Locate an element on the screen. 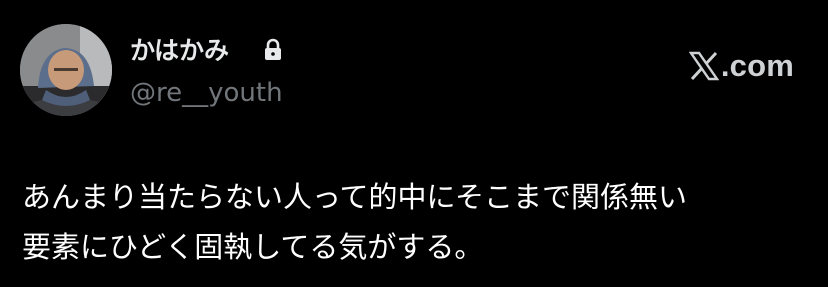 The height and width of the screenshot is (287, 828). brand-watermark: .com is located at coordinates (741, 66).